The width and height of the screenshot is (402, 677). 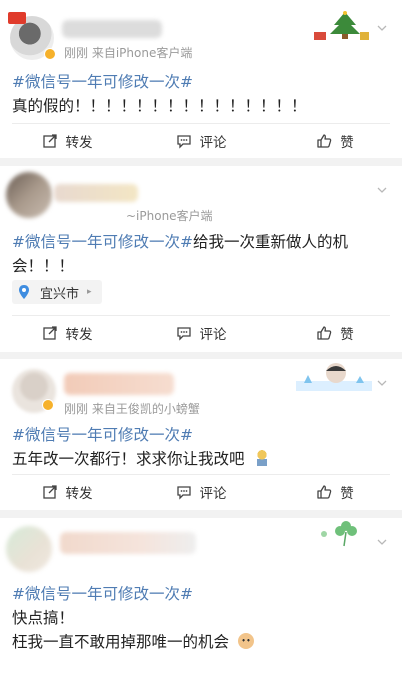 What do you see at coordinates (17, 18) in the screenshot?
I see `flag-icon` at bounding box center [17, 18].